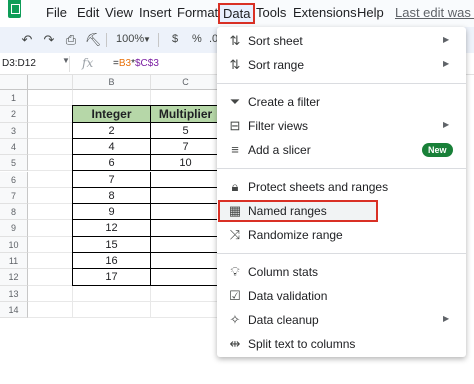 Image resolution: width=474 pixels, height=384 pixels. I want to click on row-header: 3, so click(14, 130).